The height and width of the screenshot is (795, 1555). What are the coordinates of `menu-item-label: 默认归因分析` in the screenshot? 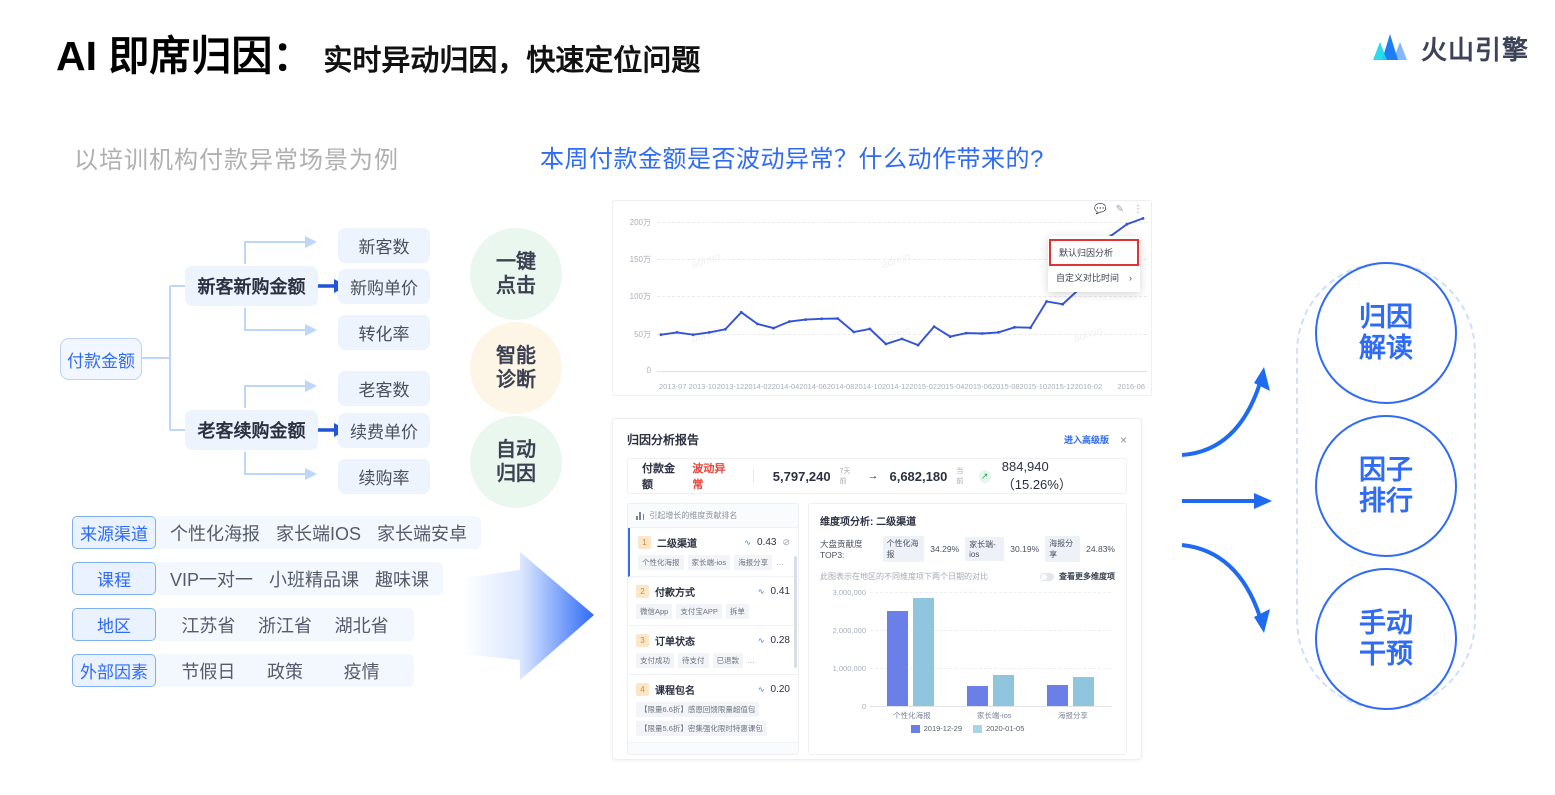 It's located at (1086, 253).